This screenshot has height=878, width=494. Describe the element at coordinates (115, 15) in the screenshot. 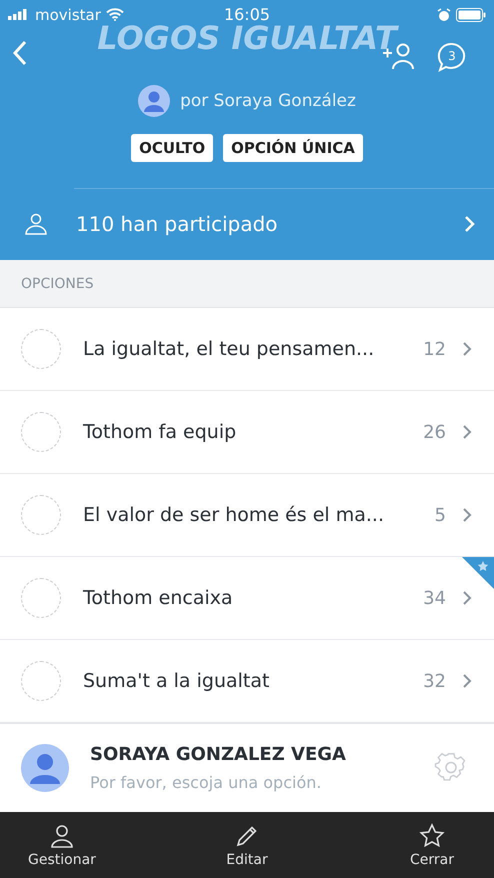

I see `wifi-icon` at that location.